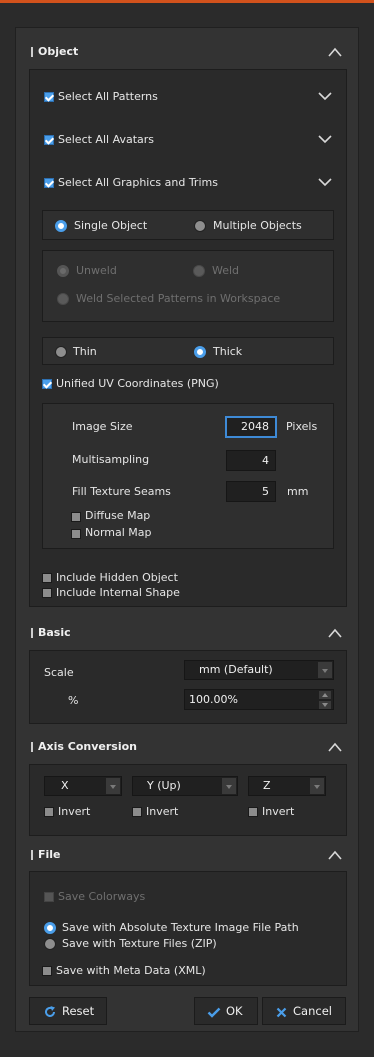 The image size is (374, 1057). Describe the element at coordinates (298, 491) in the screenshot. I see `fill-seams-unit: mm` at that location.